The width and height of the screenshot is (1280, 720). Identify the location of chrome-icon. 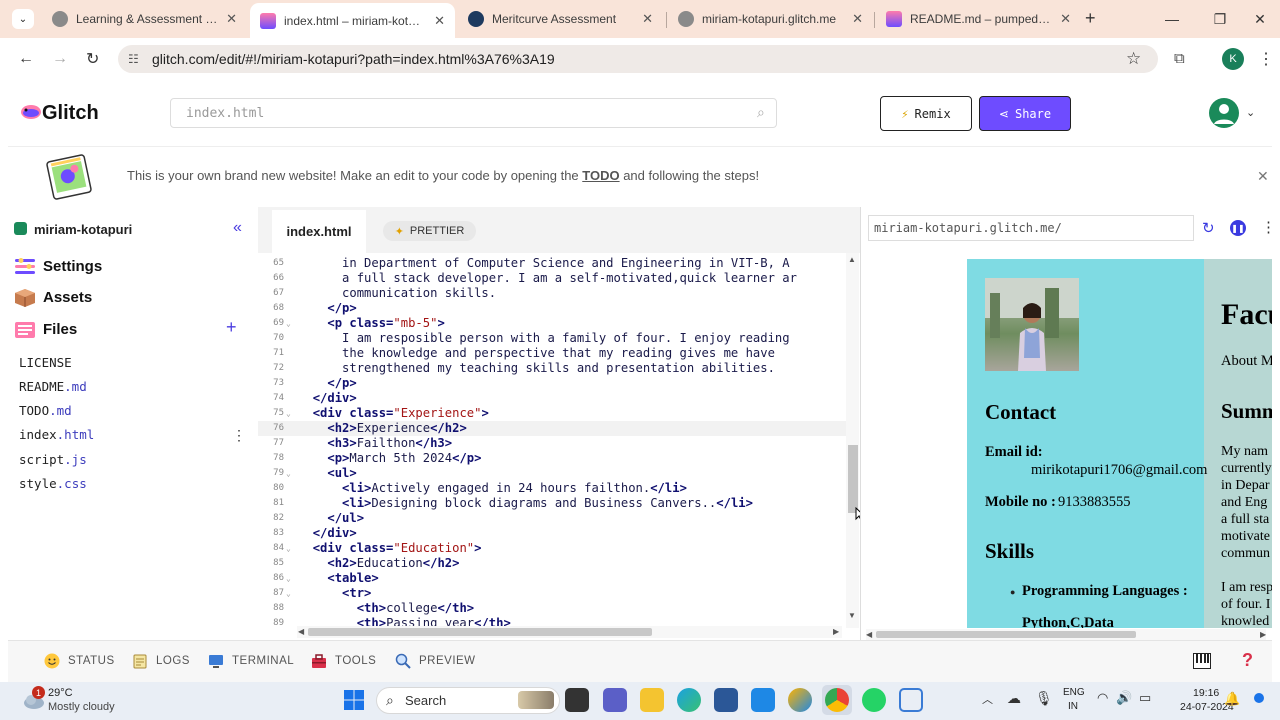
(837, 700).